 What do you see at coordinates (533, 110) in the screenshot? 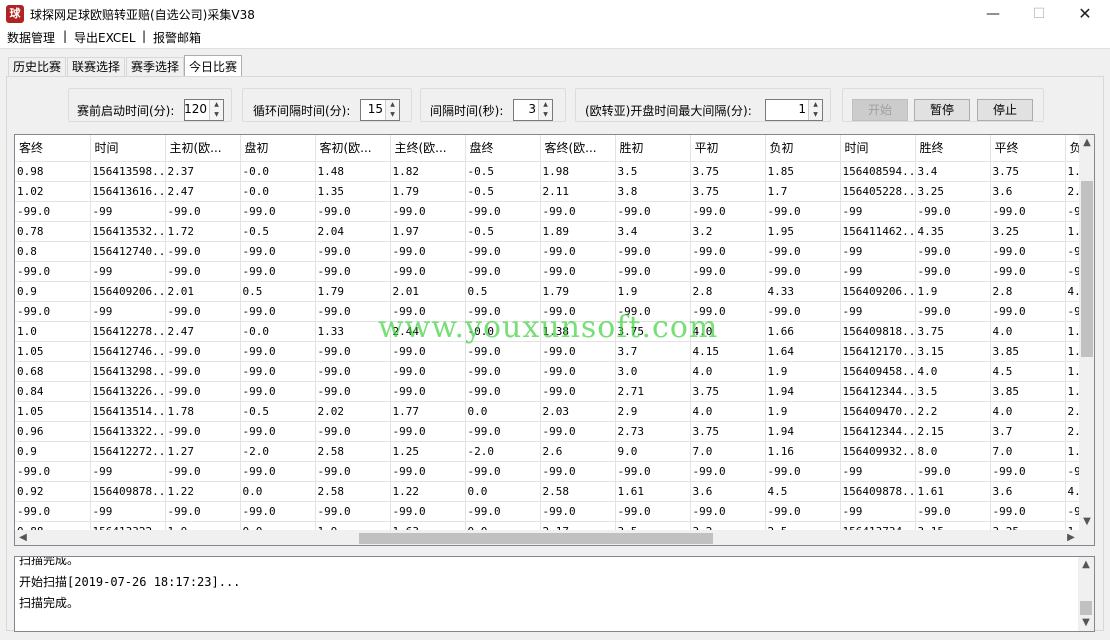
I see `interval-spinner: 3 ▲ ▼` at bounding box center [533, 110].